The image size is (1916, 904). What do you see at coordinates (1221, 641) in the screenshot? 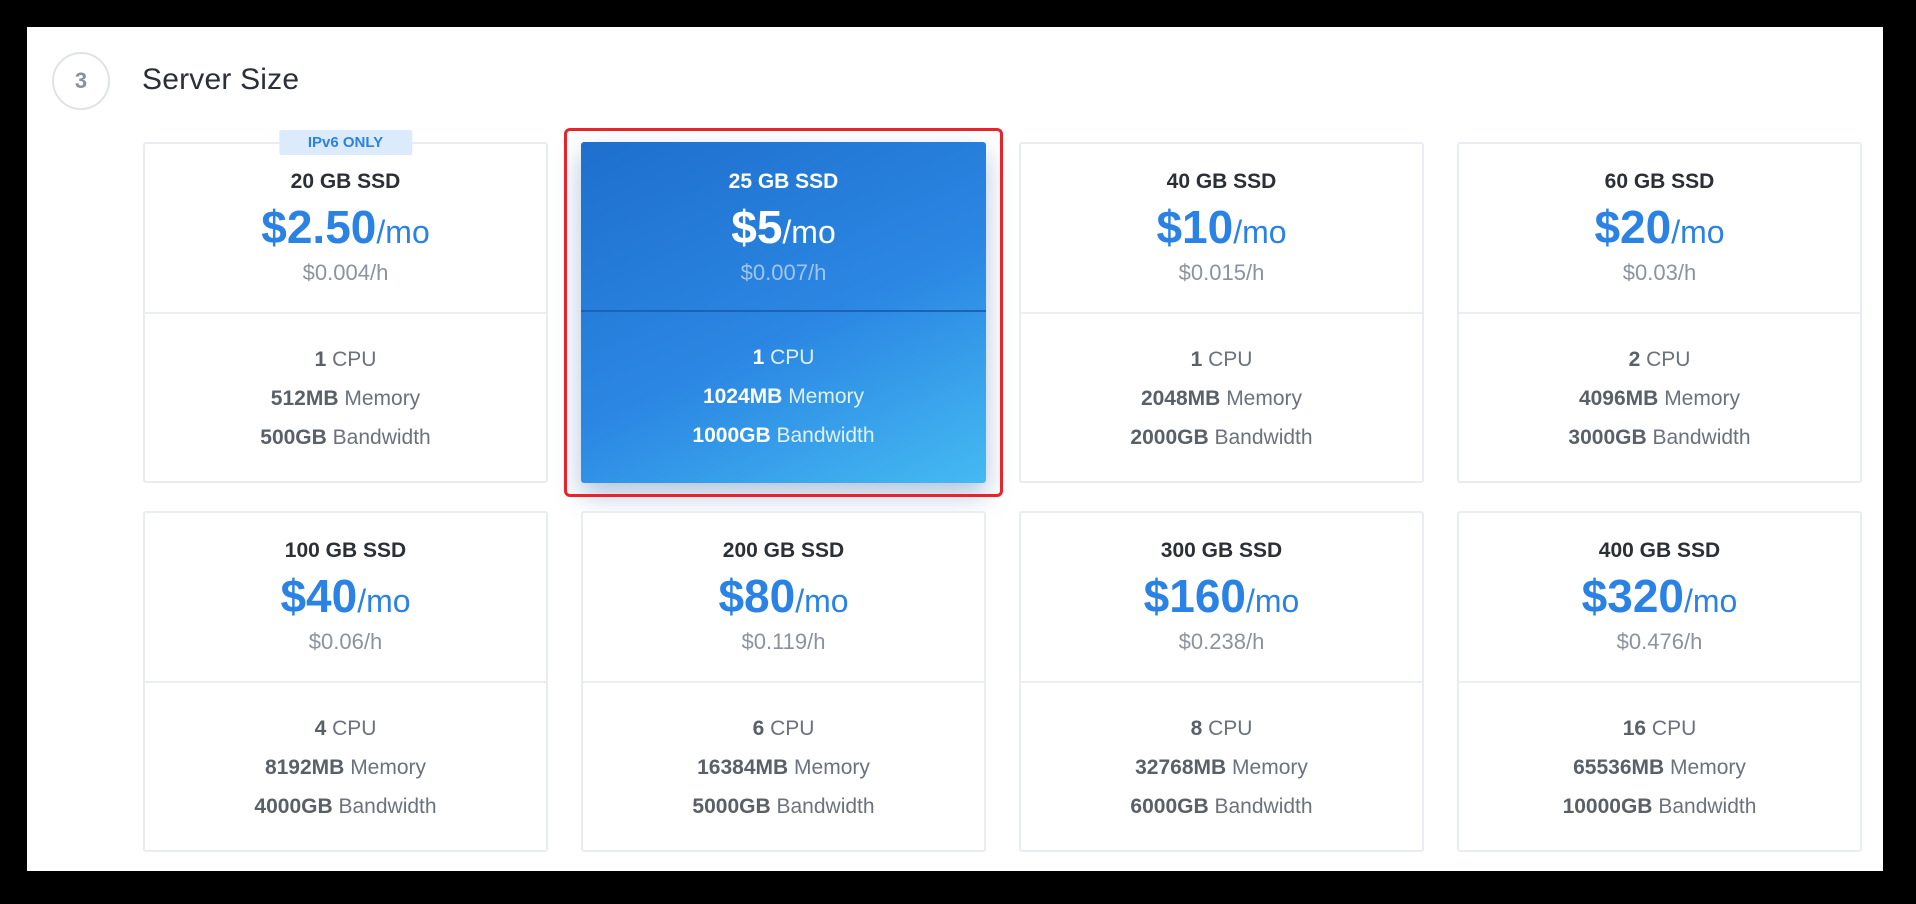
I see `plan-hourly-price: $0.238/h` at bounding box center [1221, 641].